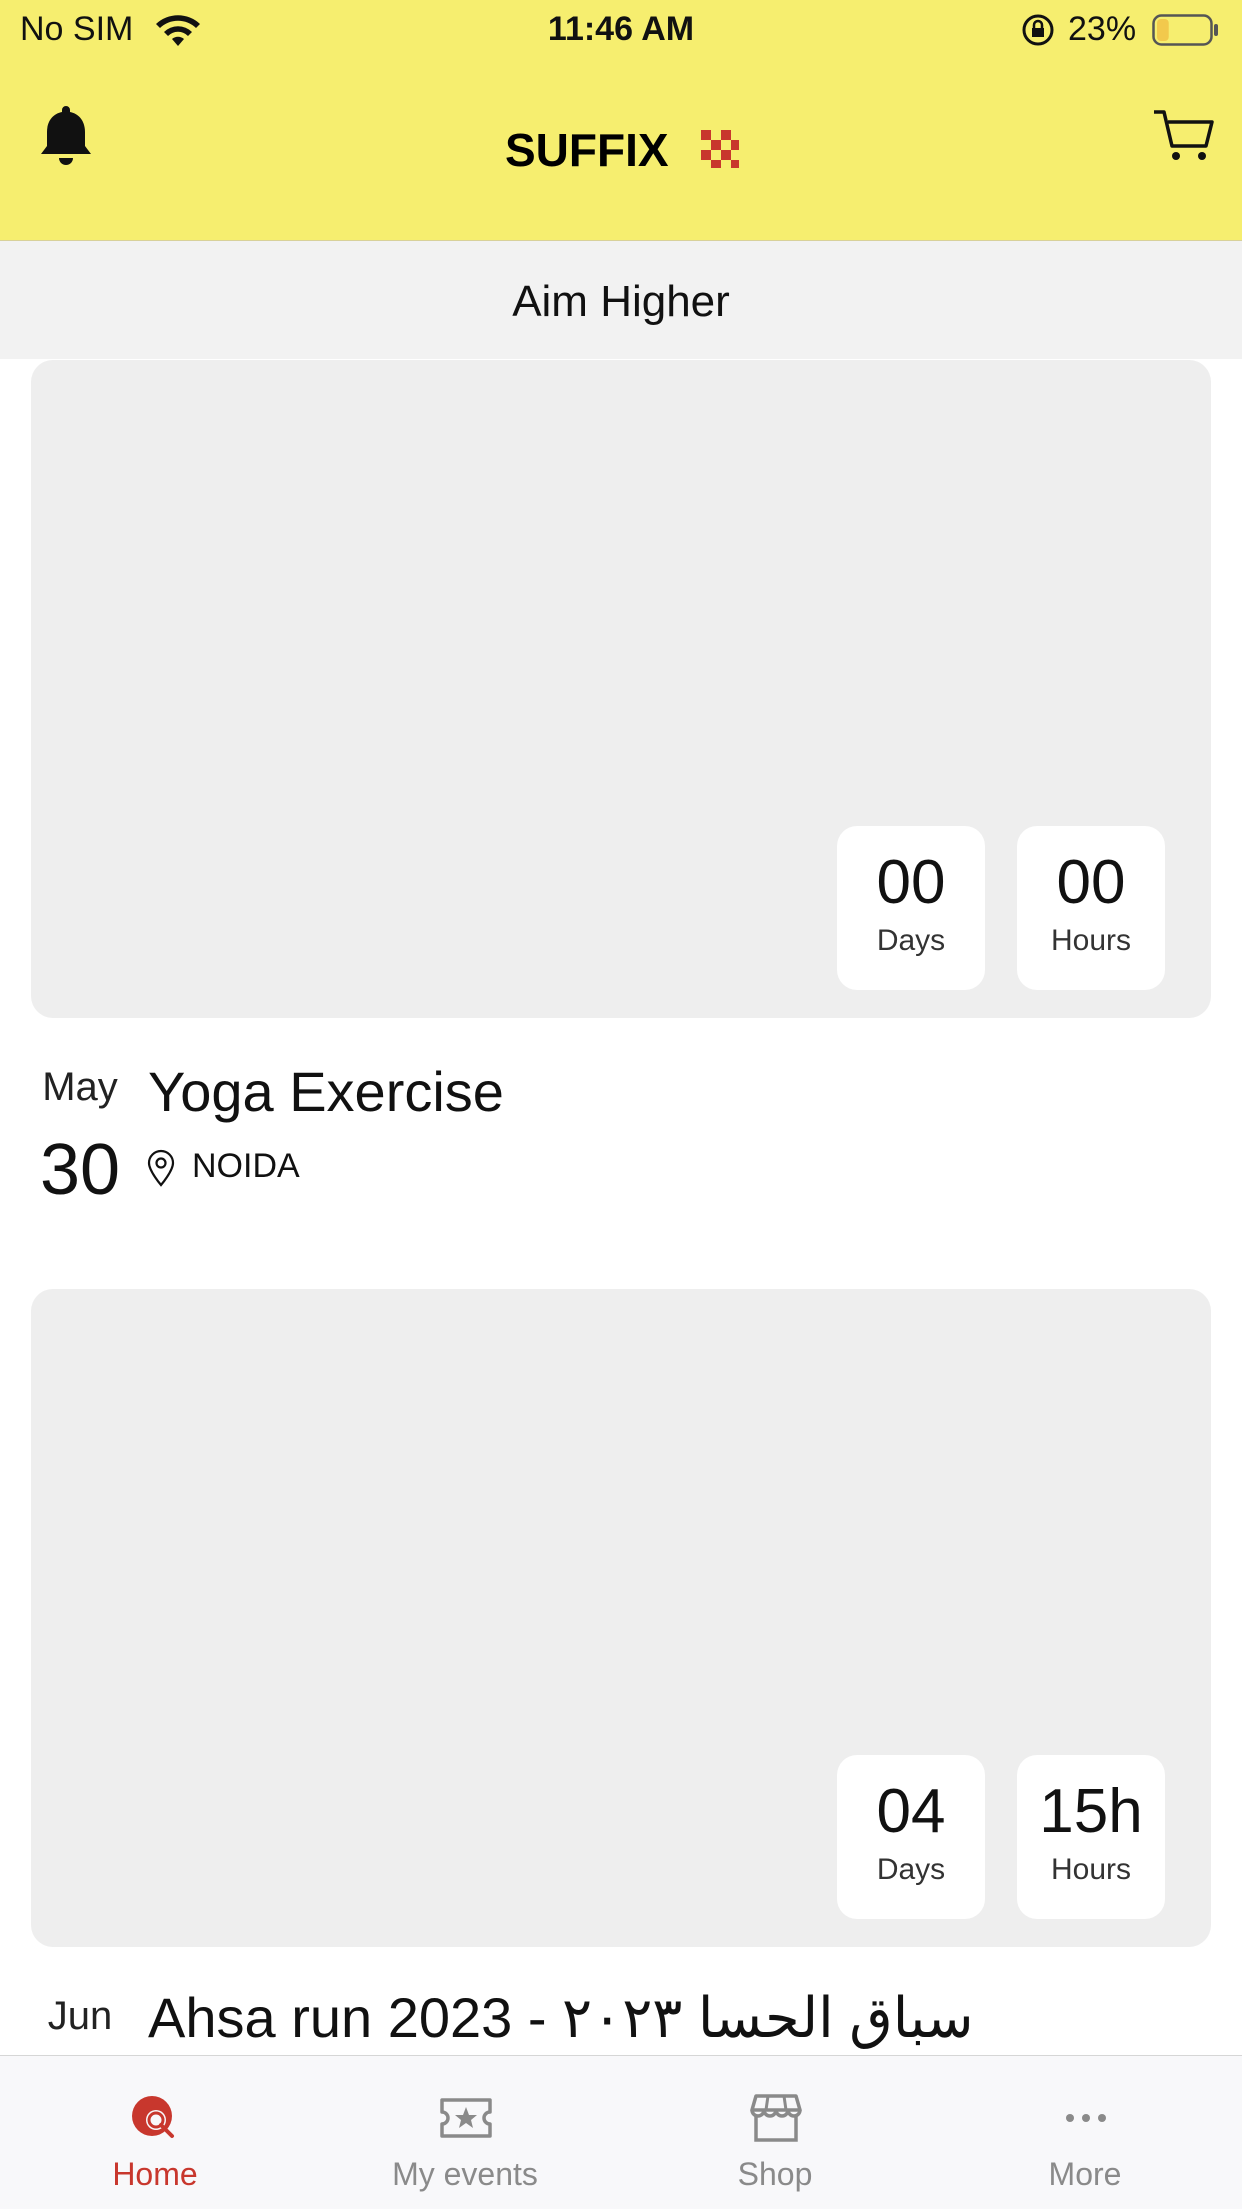 The width and height of the screenshot is (1242, 2209). I want to click on countdown-hours: 00 Hours, so click(1091, 908).